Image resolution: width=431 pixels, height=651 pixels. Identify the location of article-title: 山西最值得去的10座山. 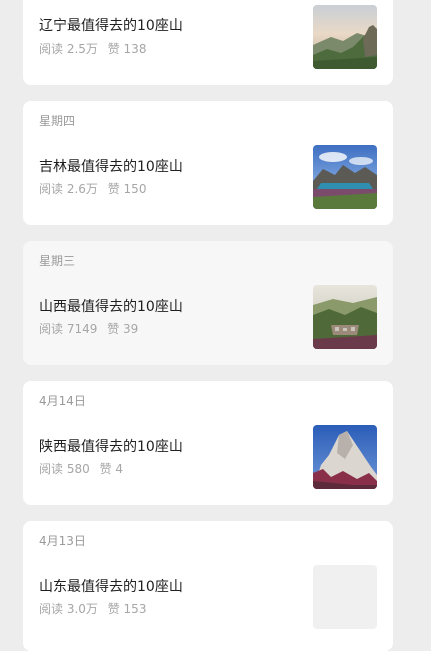
(111, 307).